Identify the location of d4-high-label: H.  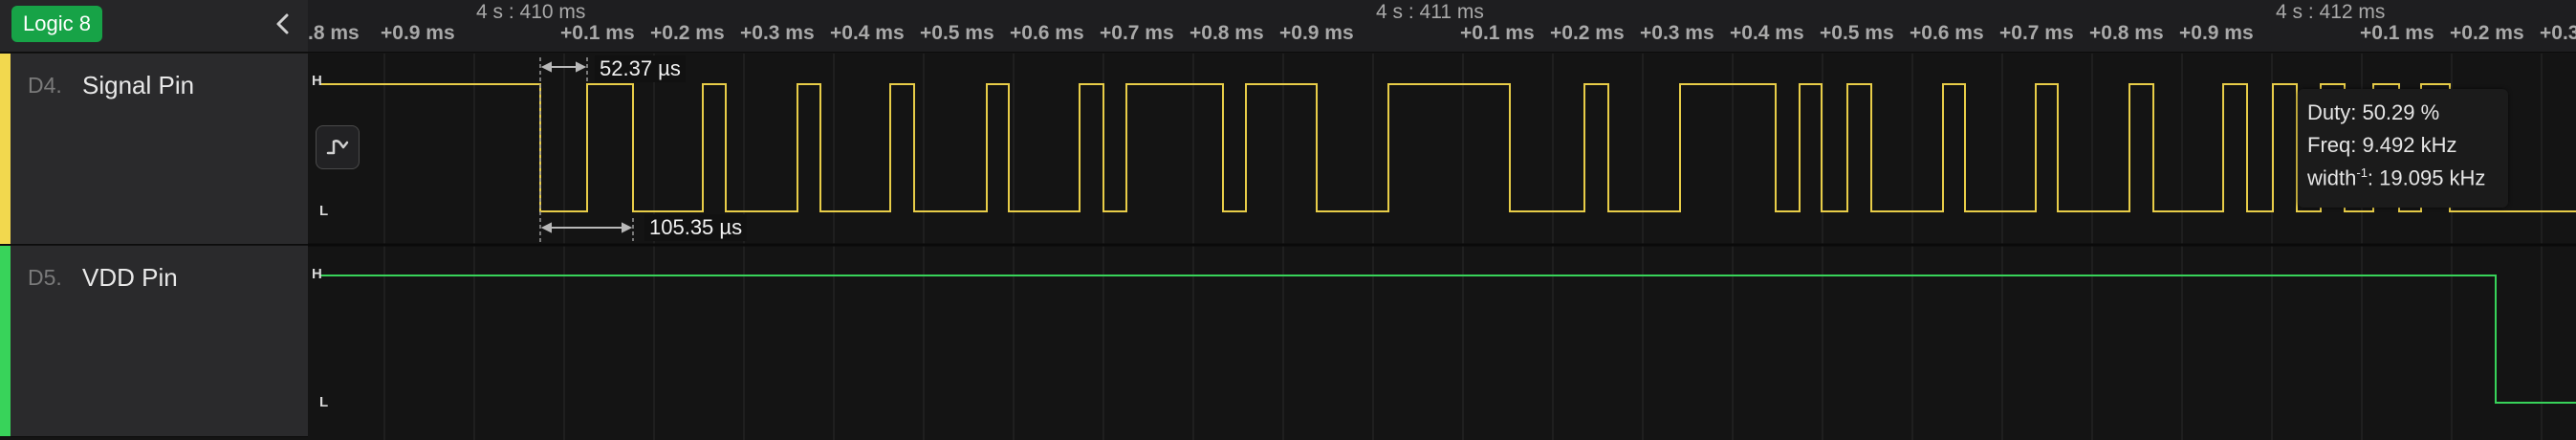
(317, 81).